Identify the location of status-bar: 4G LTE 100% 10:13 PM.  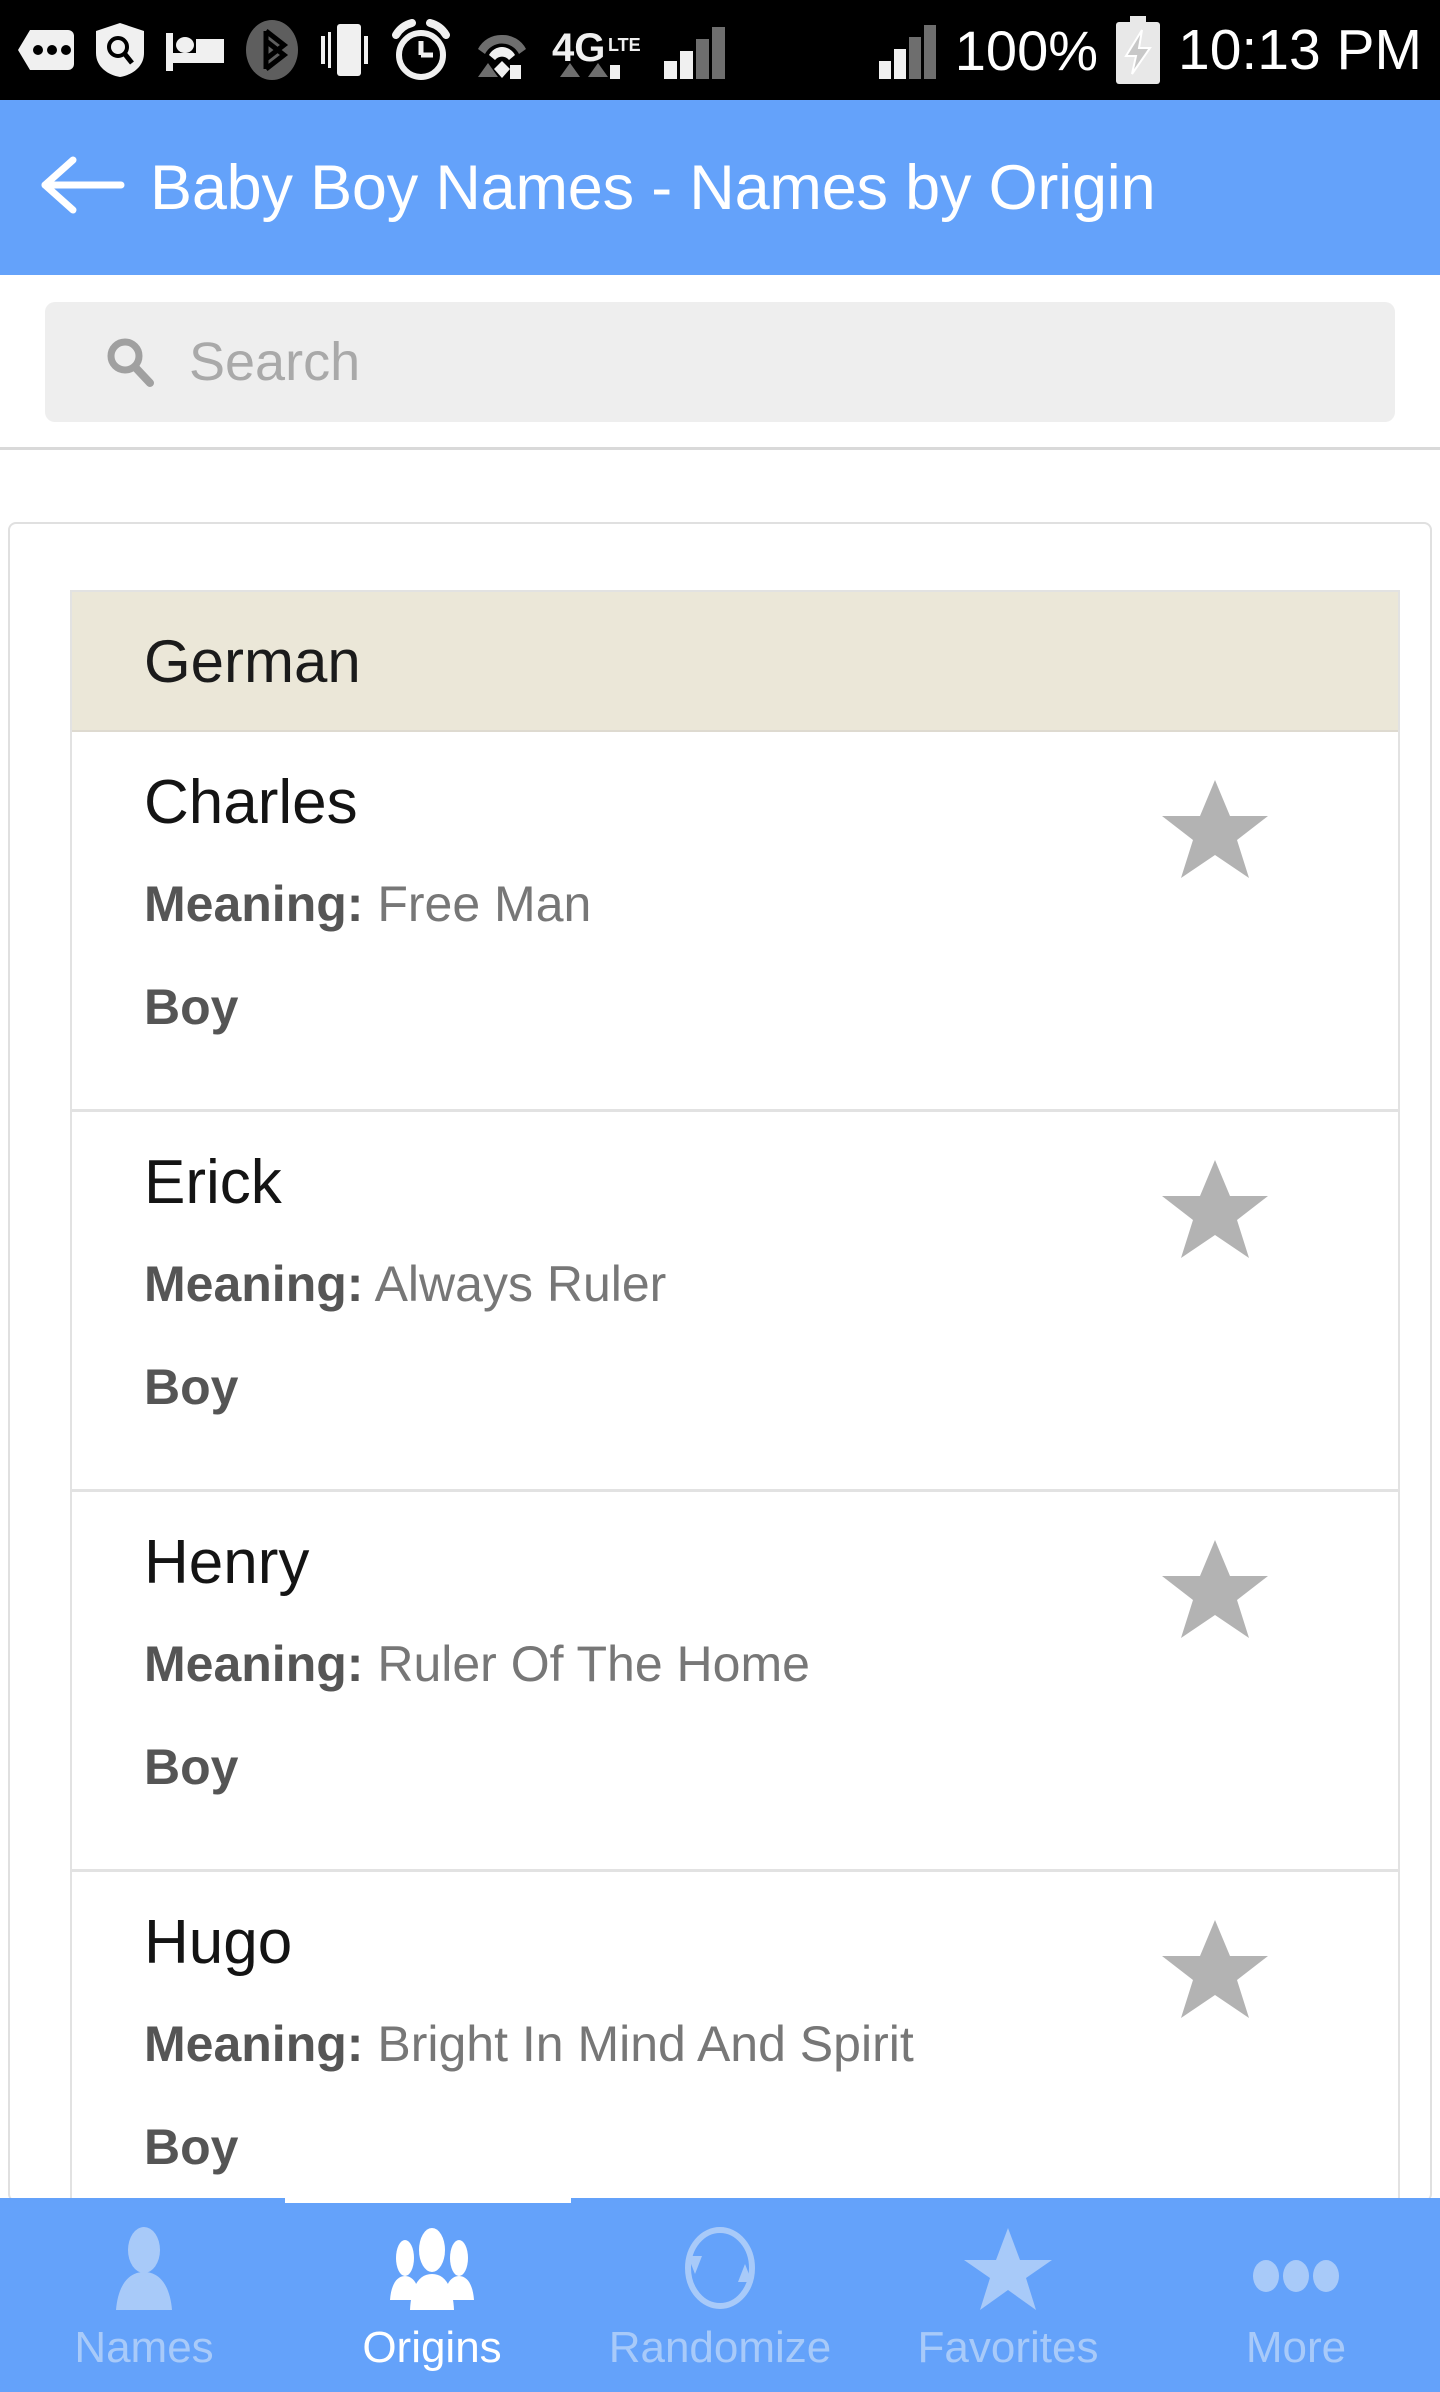
(720, 50).